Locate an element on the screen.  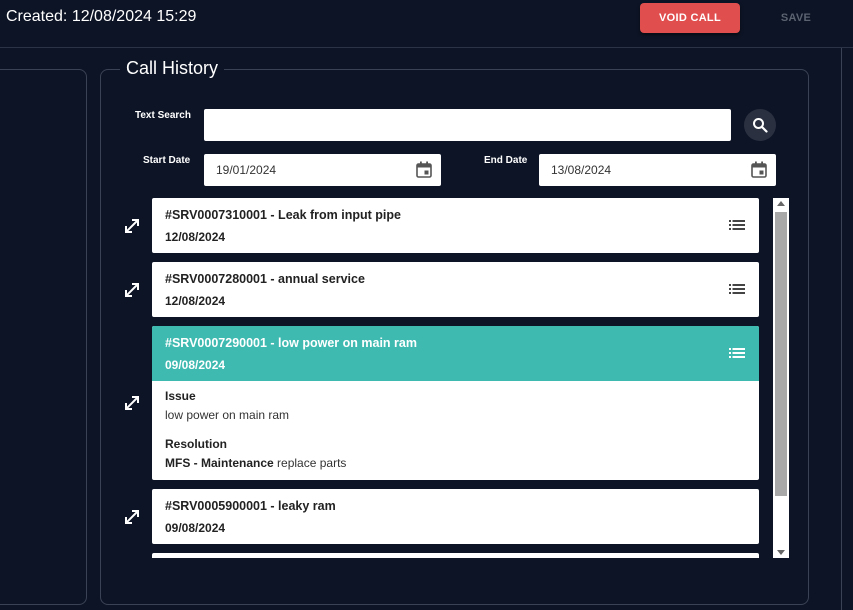
list-scrollbar is located at coordinates (781, 378).